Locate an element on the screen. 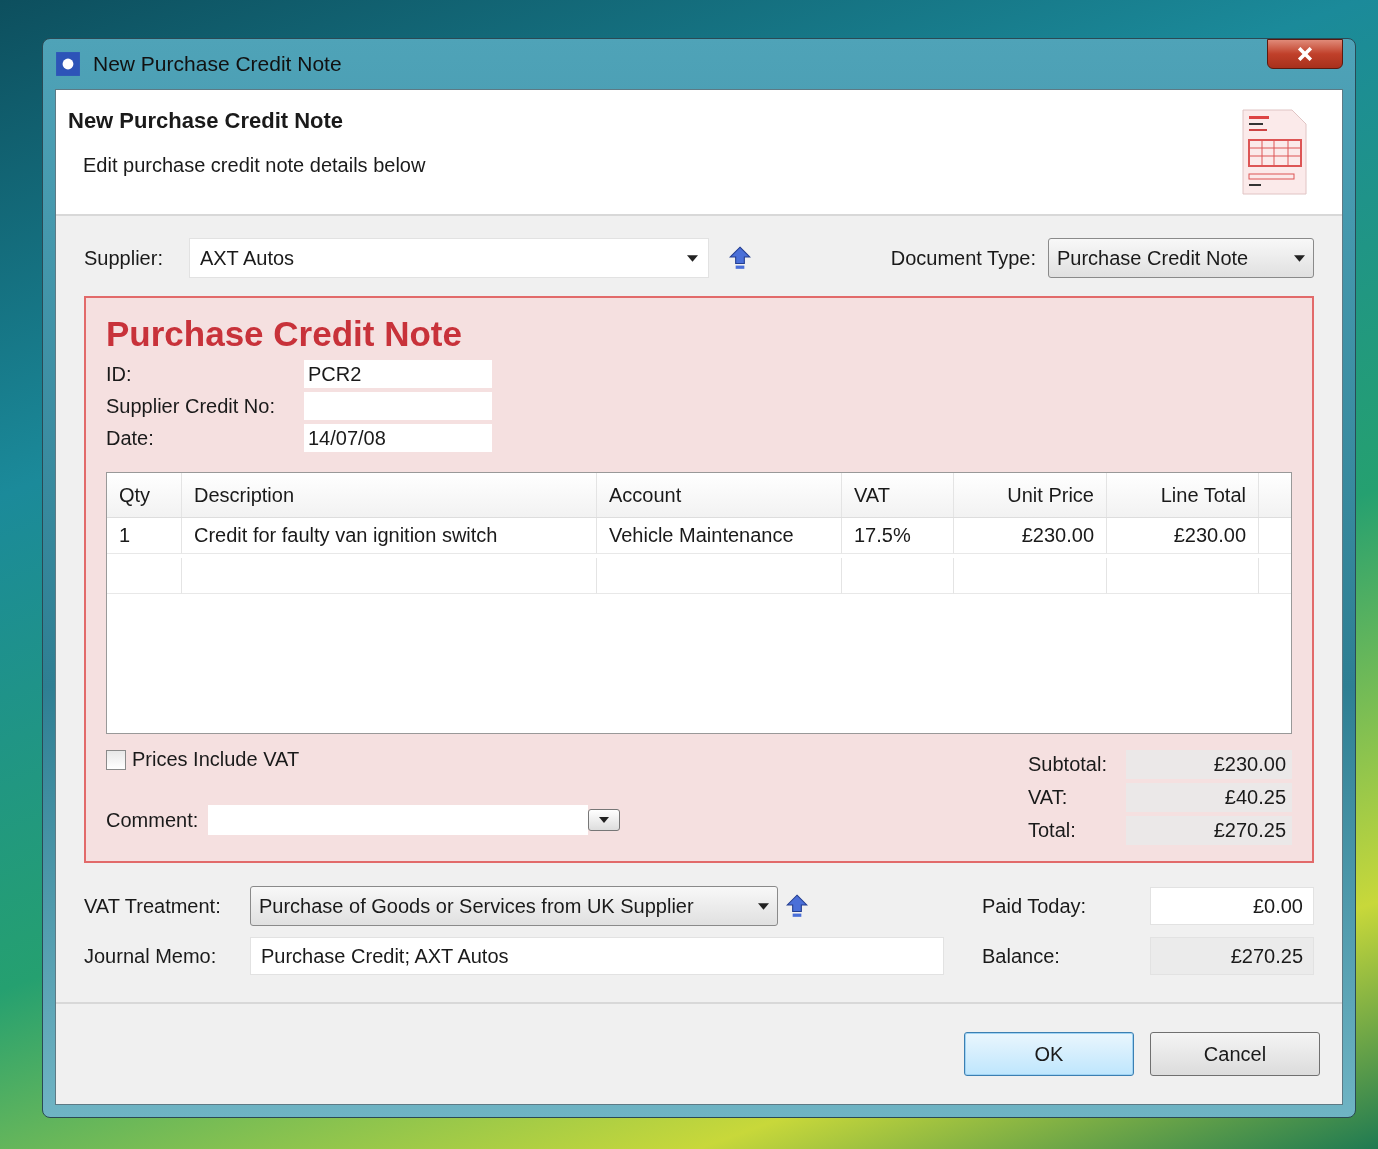 The width and height of the screenshot is (1378, 1149). document-type-dropdown: Purchase Credit Note is located at coordinates (1181, 258).